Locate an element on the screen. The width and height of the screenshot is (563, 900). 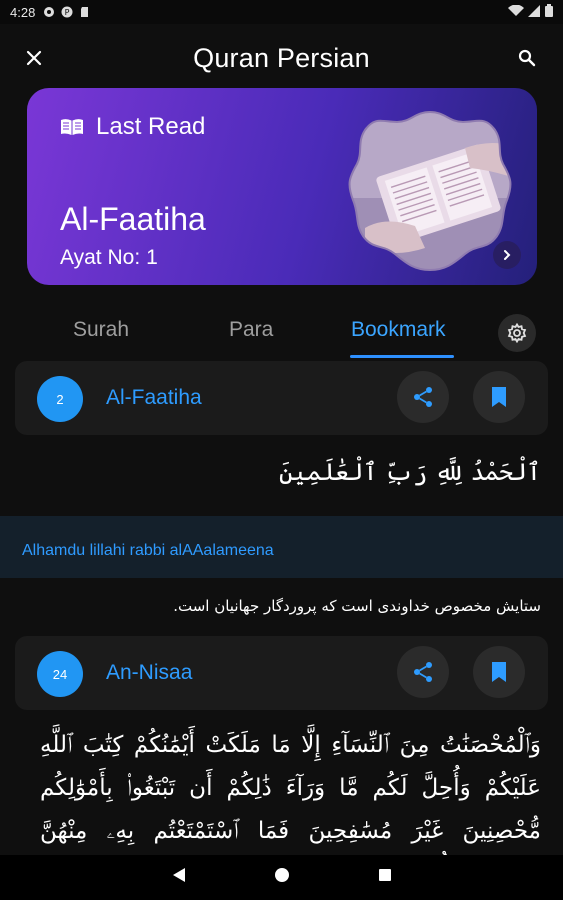
system-nav-bar is located at coordinates (281, 877).